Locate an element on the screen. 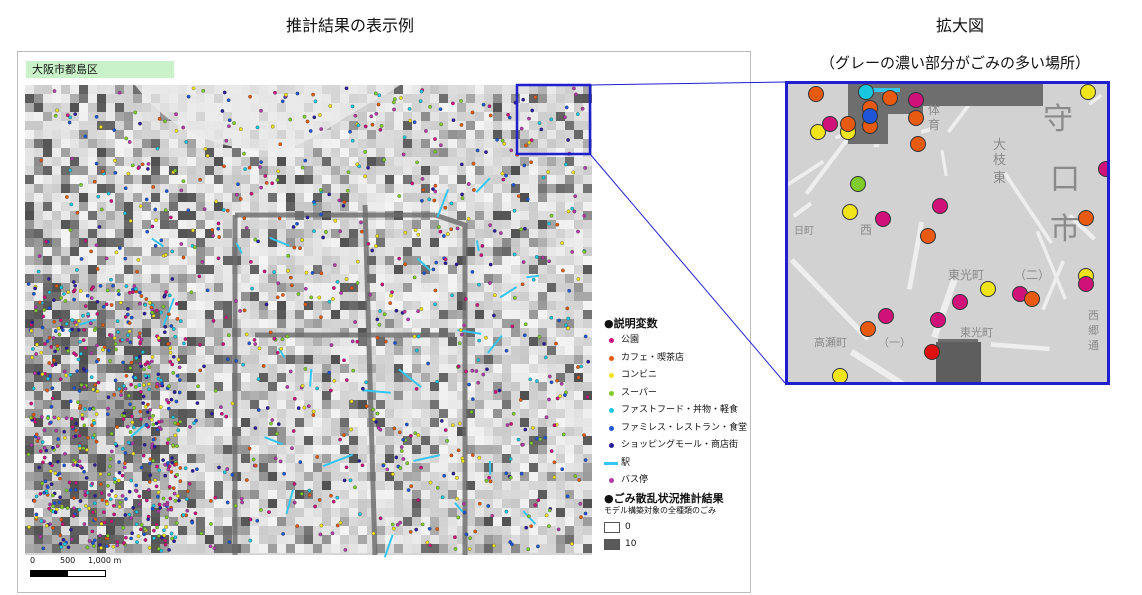  zoom-map-label: 体 is located at coordinates (934, 110).